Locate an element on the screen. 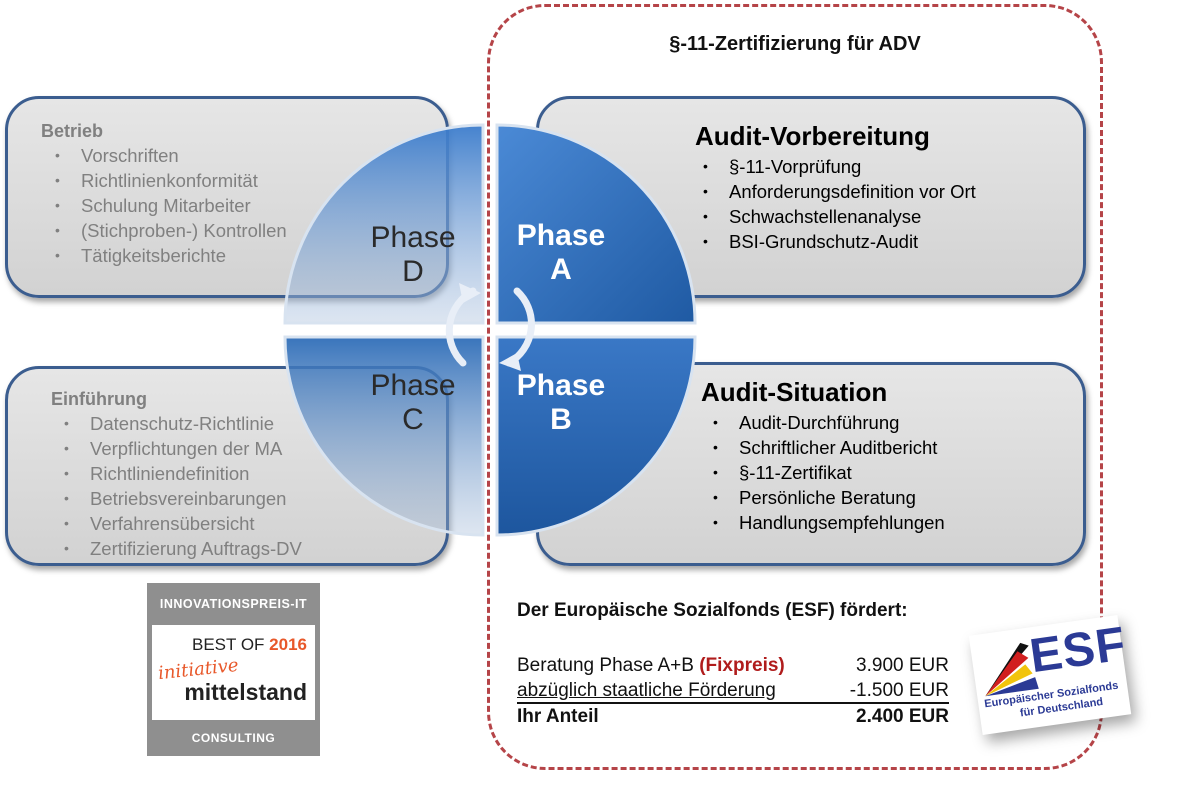 The image size is (1190, 787). phase-d-word: Phase is located at coordinates (413, 237).